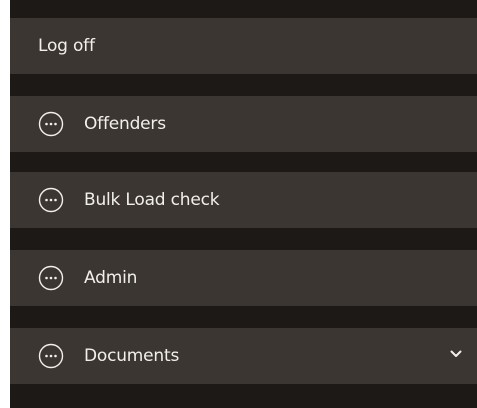  Describe the element at coordinates (66, 46) in the screenshot. I see `log-off-label: Log off` at that location.